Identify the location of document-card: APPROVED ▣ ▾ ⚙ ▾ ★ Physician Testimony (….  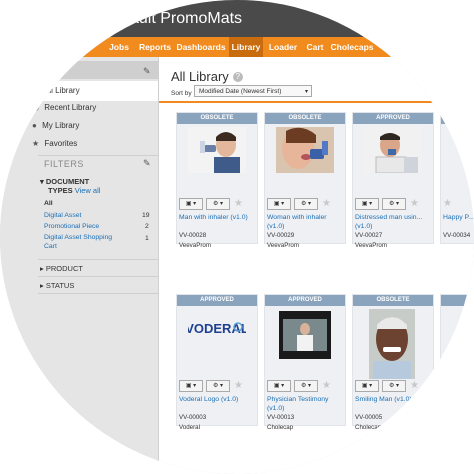
(305, 362).